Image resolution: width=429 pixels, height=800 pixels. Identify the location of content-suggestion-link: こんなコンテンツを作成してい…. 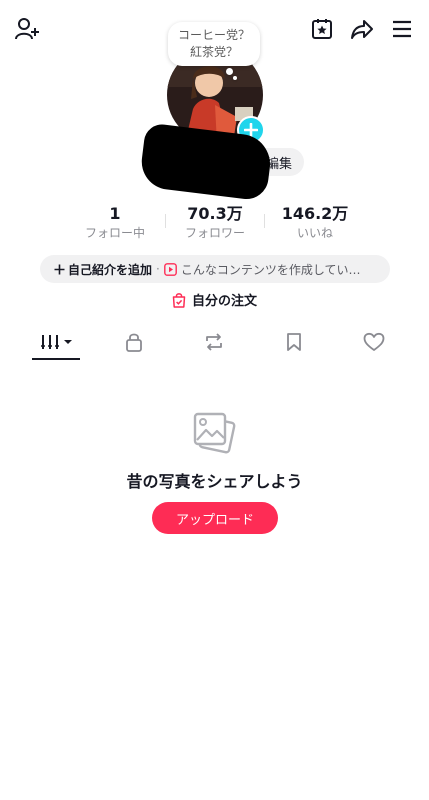
(262, 269).